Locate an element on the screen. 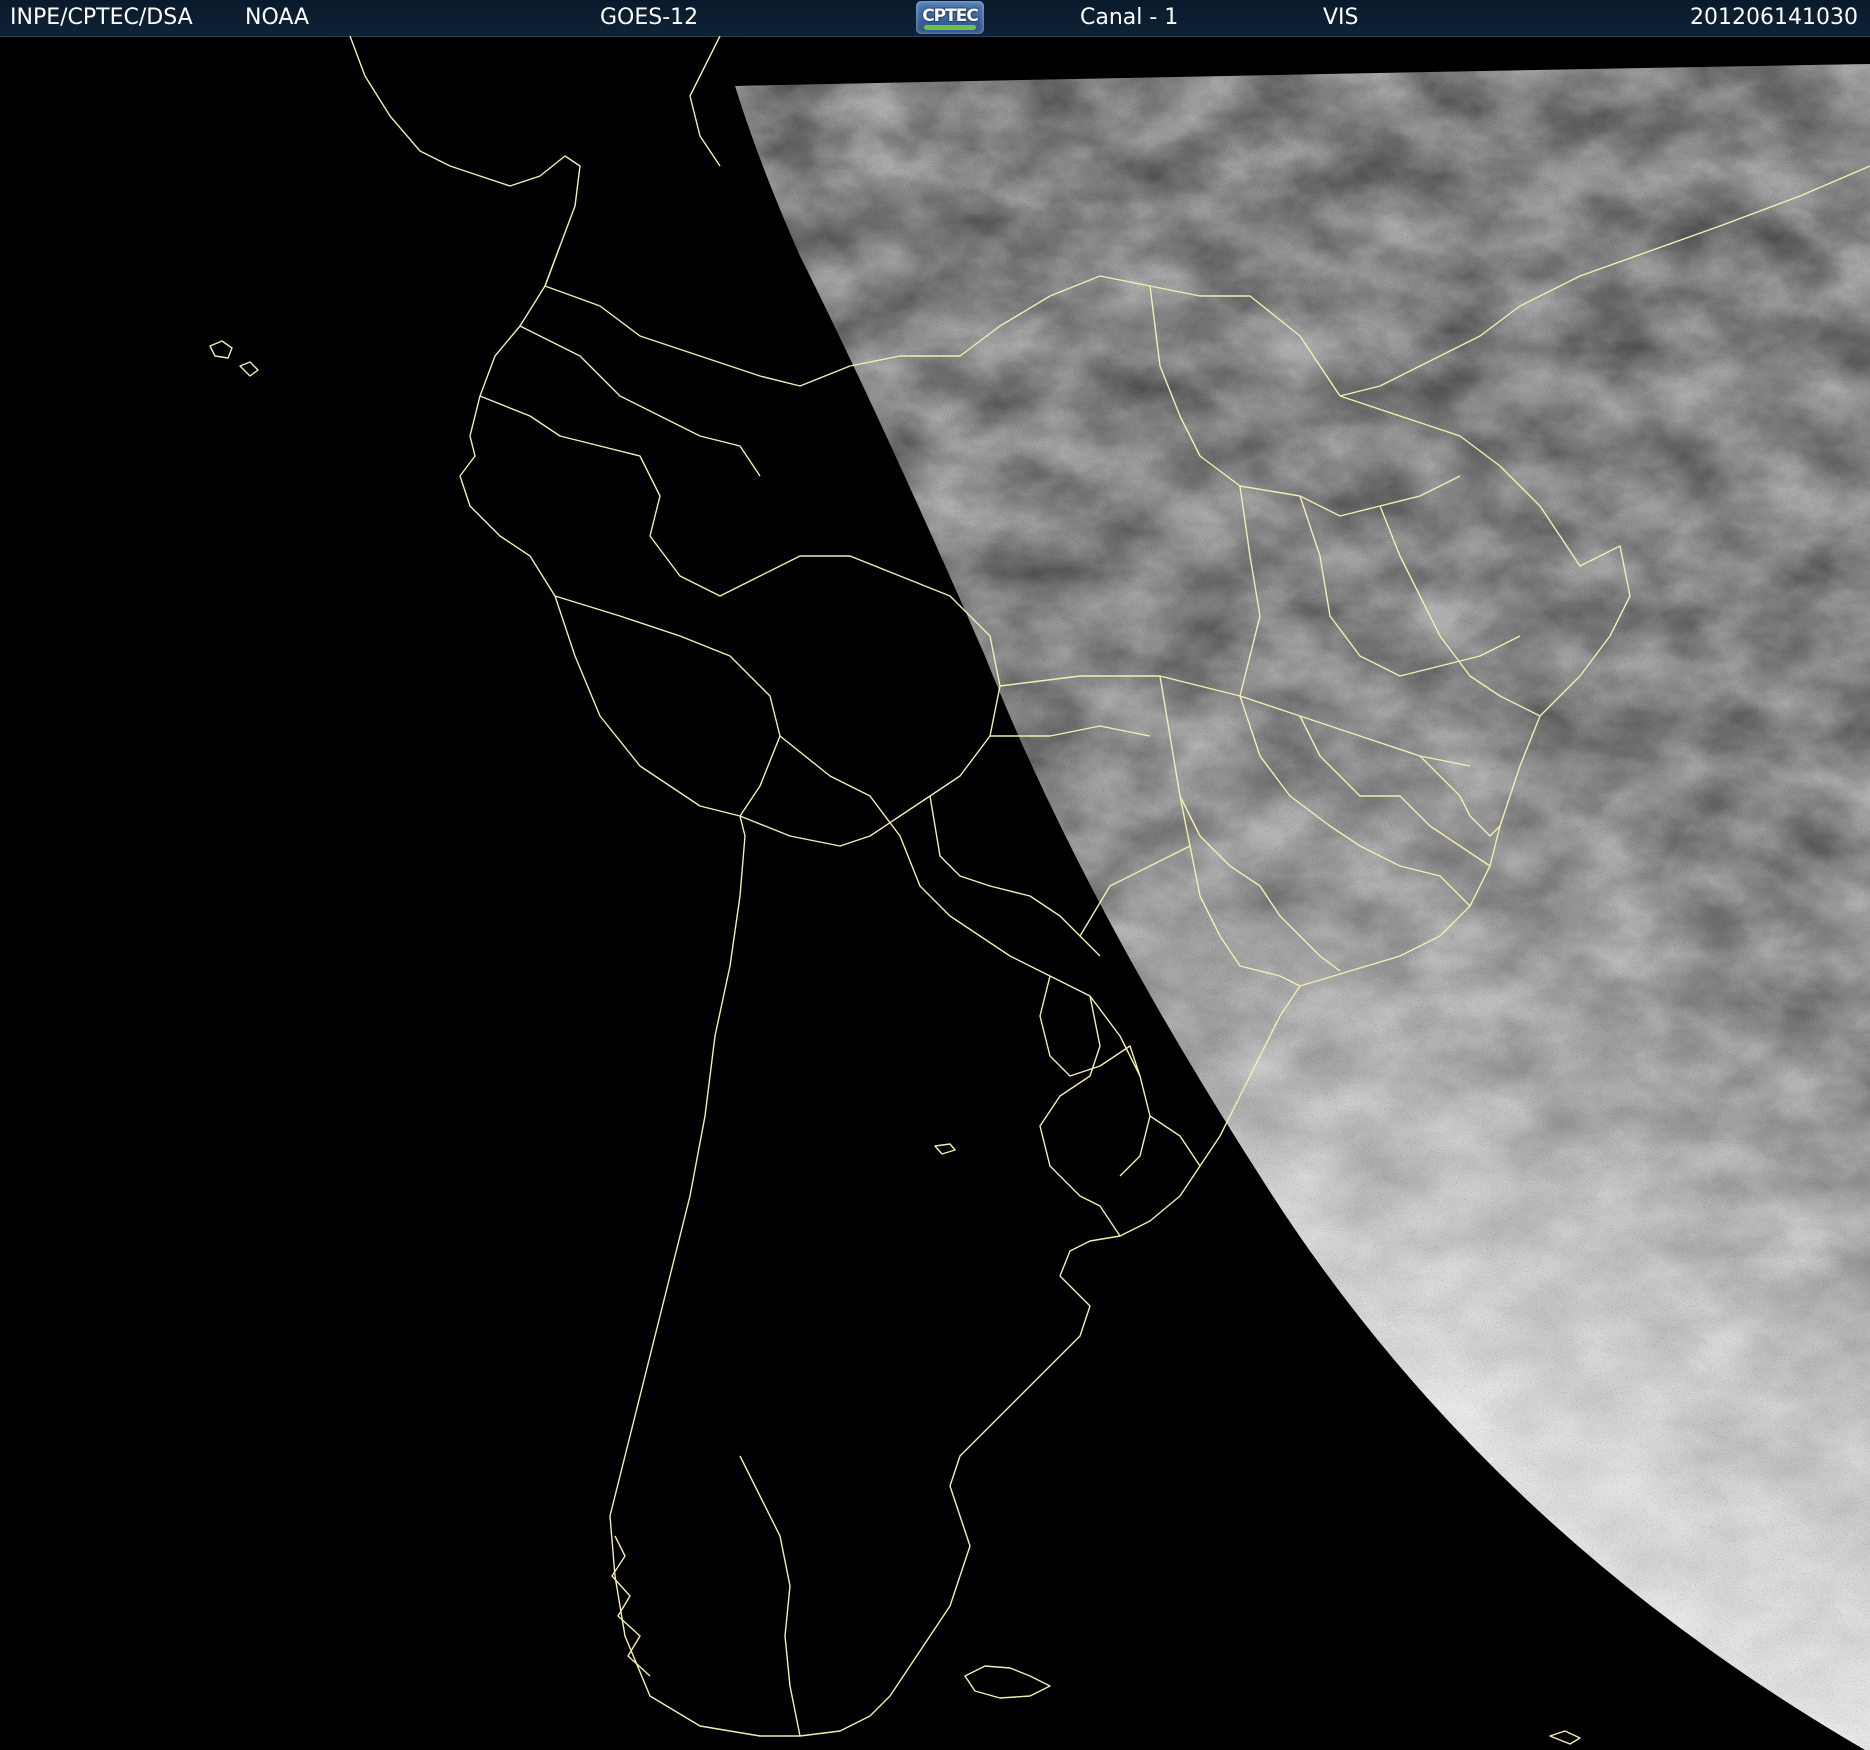  logo-swoosh-icon is located at coordinates (950, 27).